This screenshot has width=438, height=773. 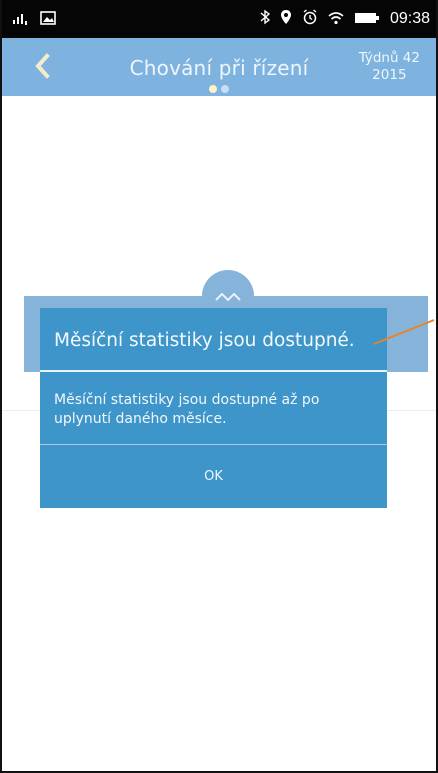 I want to click on week-selector: Týdnů 42 2015, so click(x=389, y=67).